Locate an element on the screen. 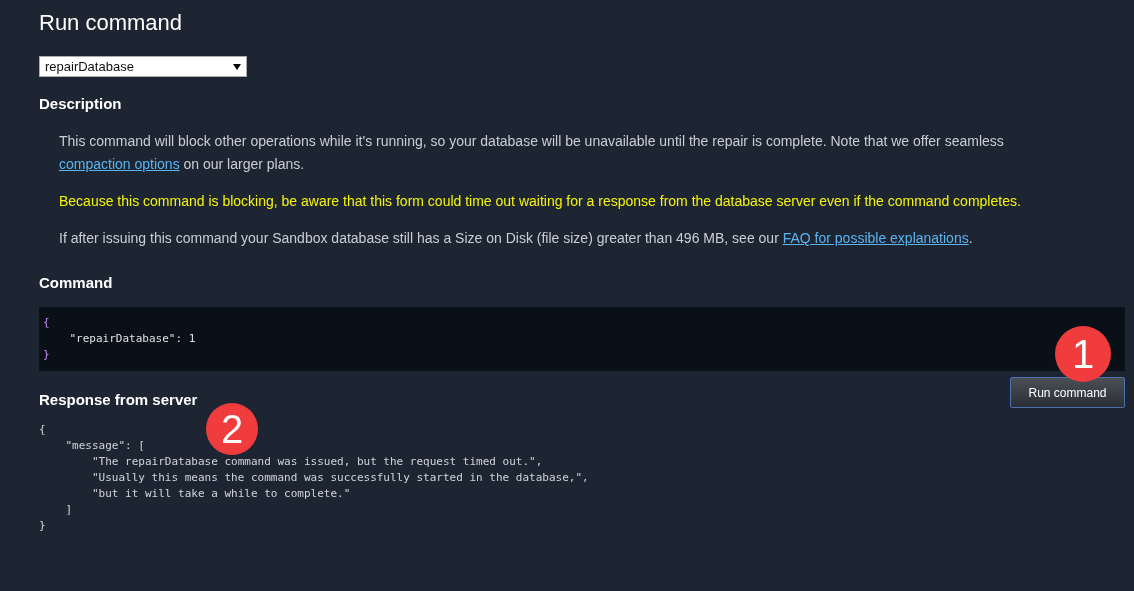 The image size is (1134, 591). link: compaction options is located at coordinates (119, 164).